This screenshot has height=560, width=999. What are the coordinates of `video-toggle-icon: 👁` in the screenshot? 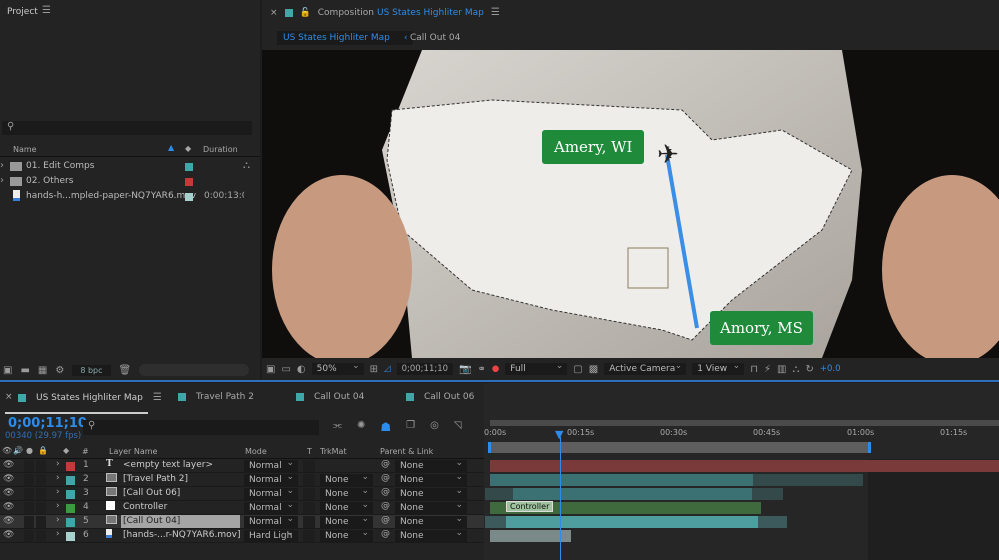 It's located at (7, 450).